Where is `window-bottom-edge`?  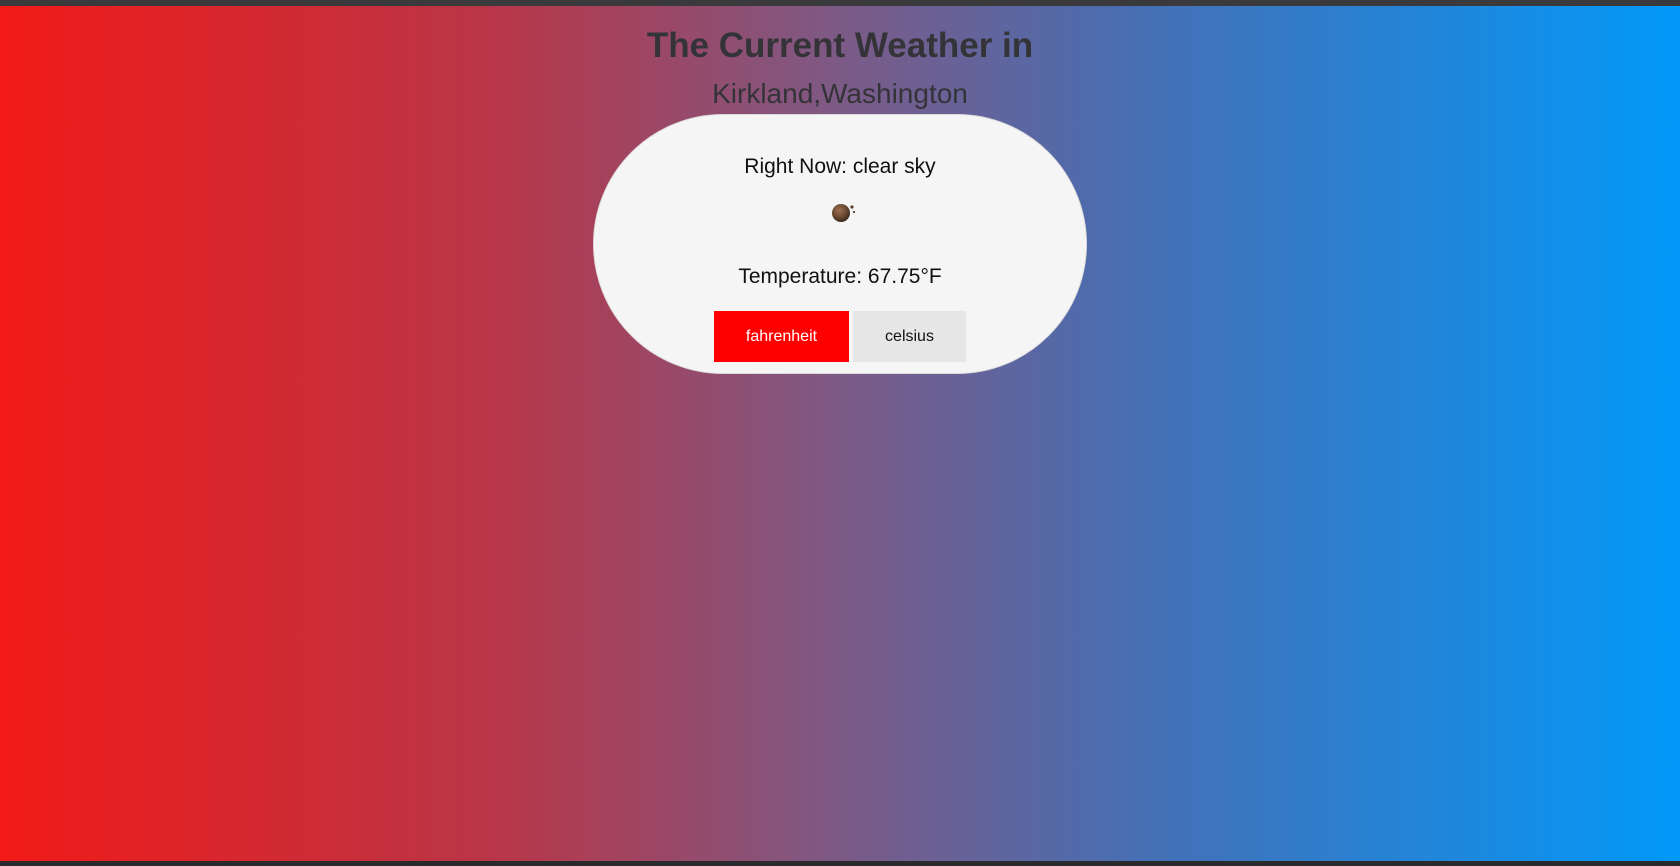 window-bottom-edge is located at coordinates (840, 863).